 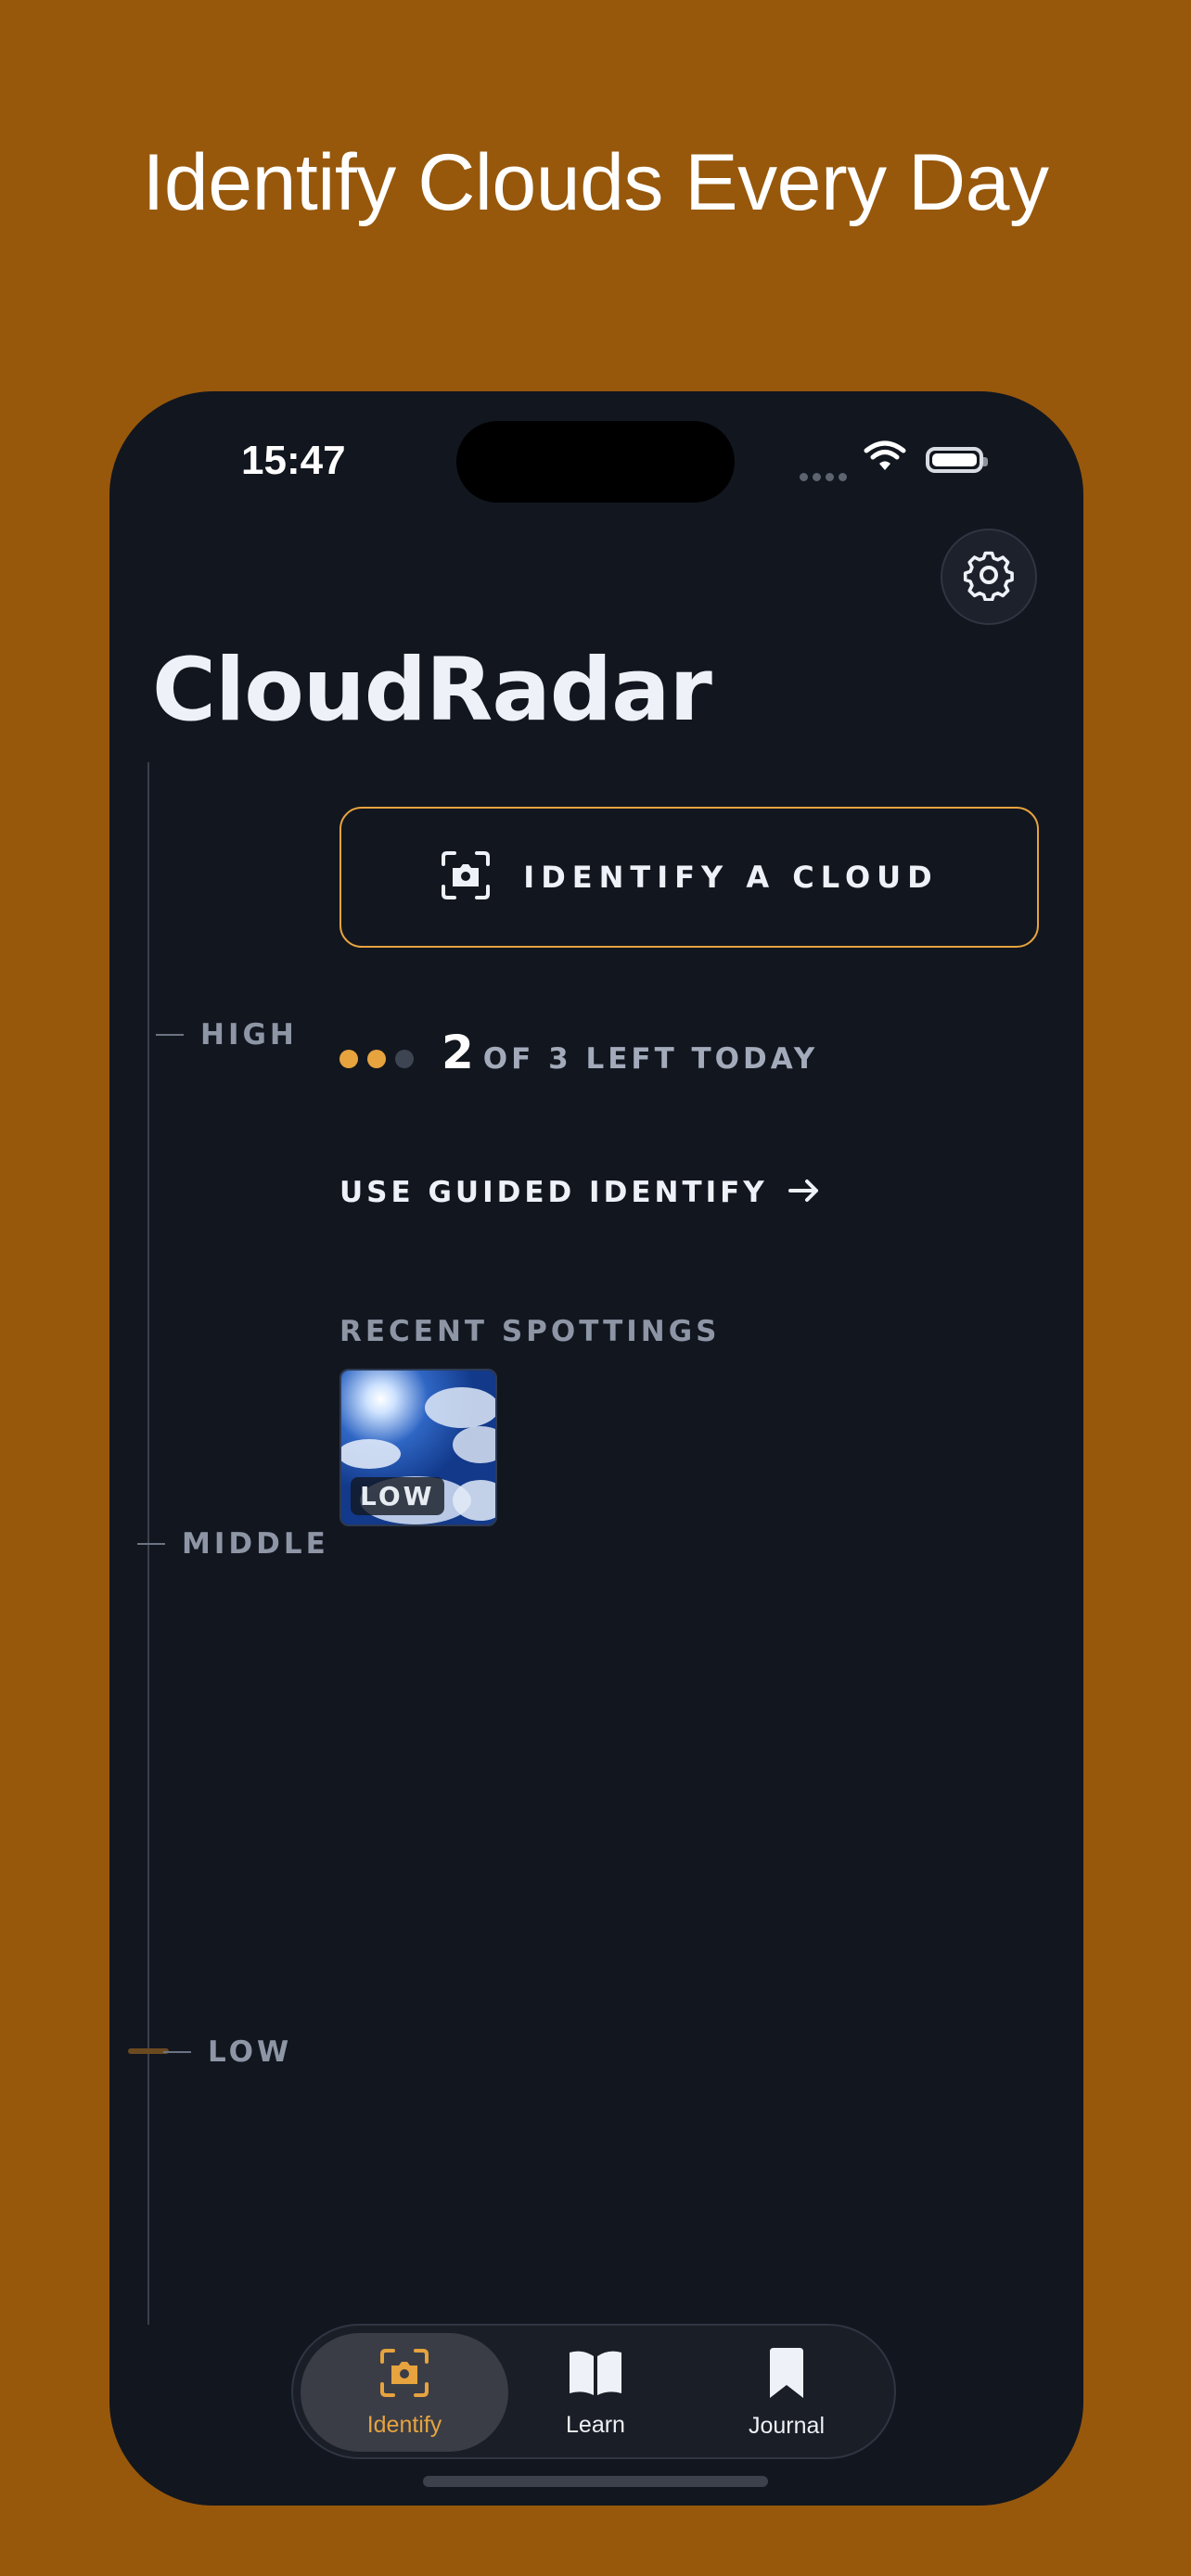 What do you see at coordinates (398, 1496) in the screenshot?
I see `spotting-altitude-tag: LOW` at bounding box center [398, 1496].